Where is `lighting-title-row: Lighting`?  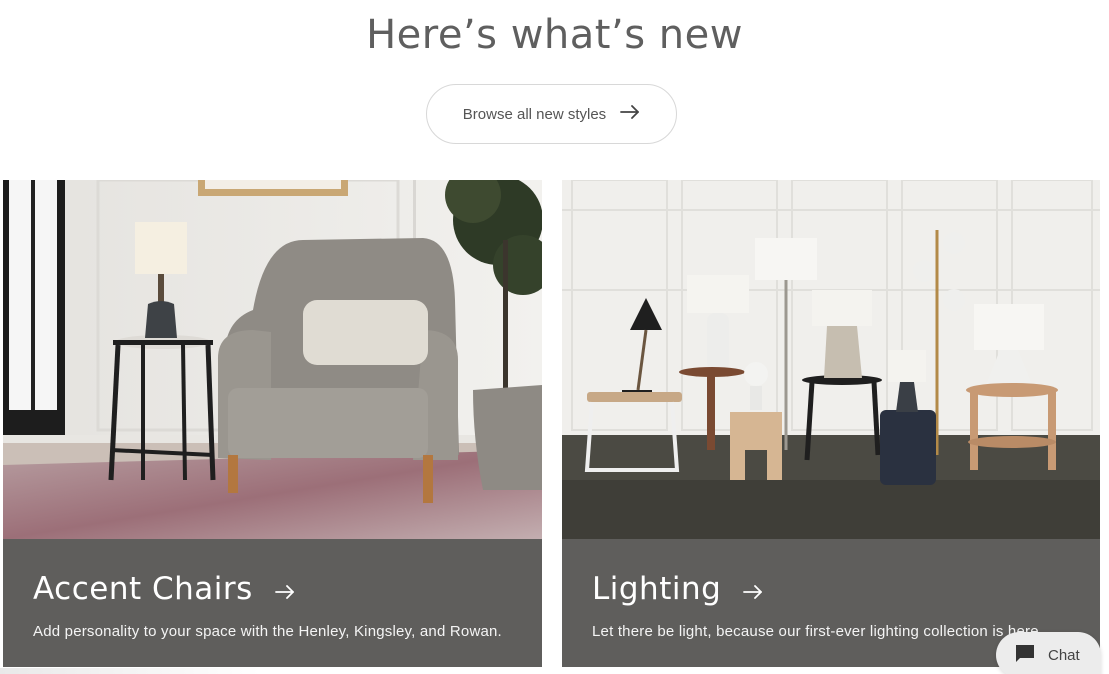
lighting-title-row: Lighting is located at coordinates (846, 589).